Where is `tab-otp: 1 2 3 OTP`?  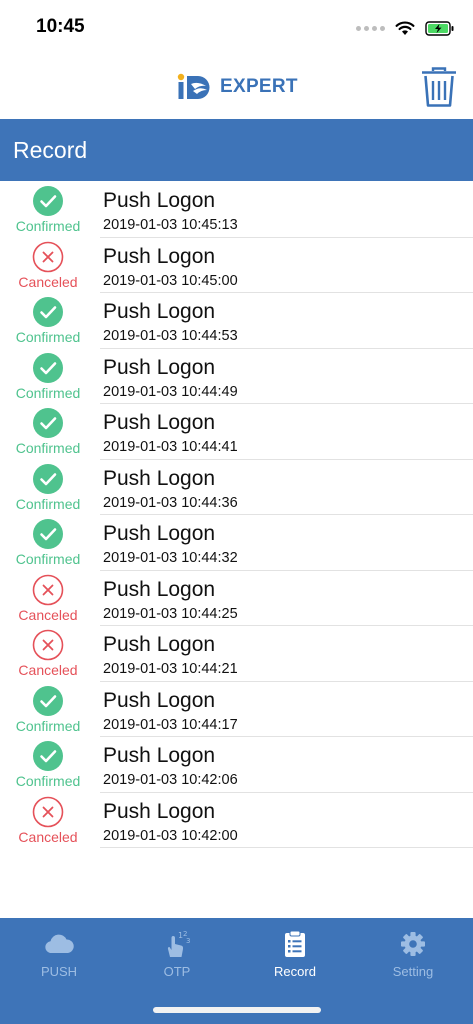 tab-otp: 1 2 3 OTP is located at coordinates (177, 953).